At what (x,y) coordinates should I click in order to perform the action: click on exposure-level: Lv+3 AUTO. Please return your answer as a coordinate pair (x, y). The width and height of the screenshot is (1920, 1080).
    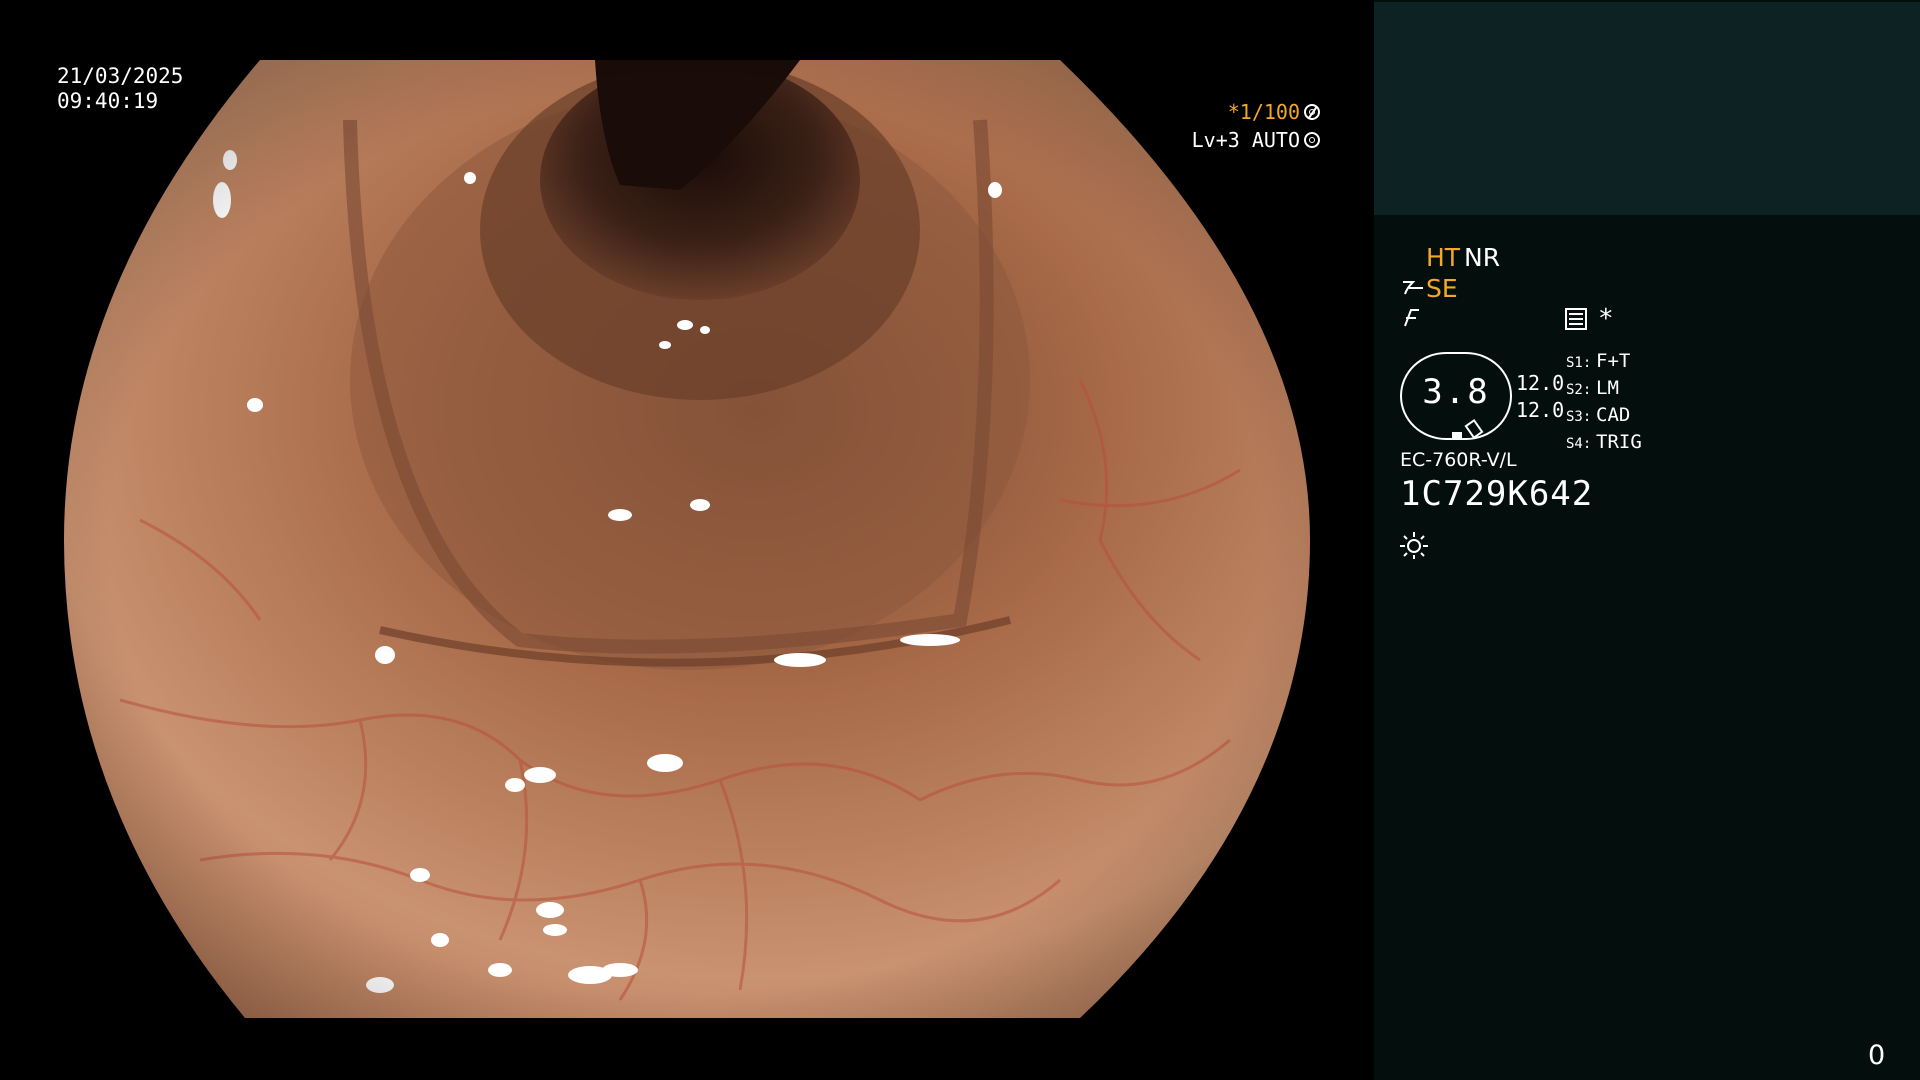
    Looking at the image, I should click on (1245, 140).